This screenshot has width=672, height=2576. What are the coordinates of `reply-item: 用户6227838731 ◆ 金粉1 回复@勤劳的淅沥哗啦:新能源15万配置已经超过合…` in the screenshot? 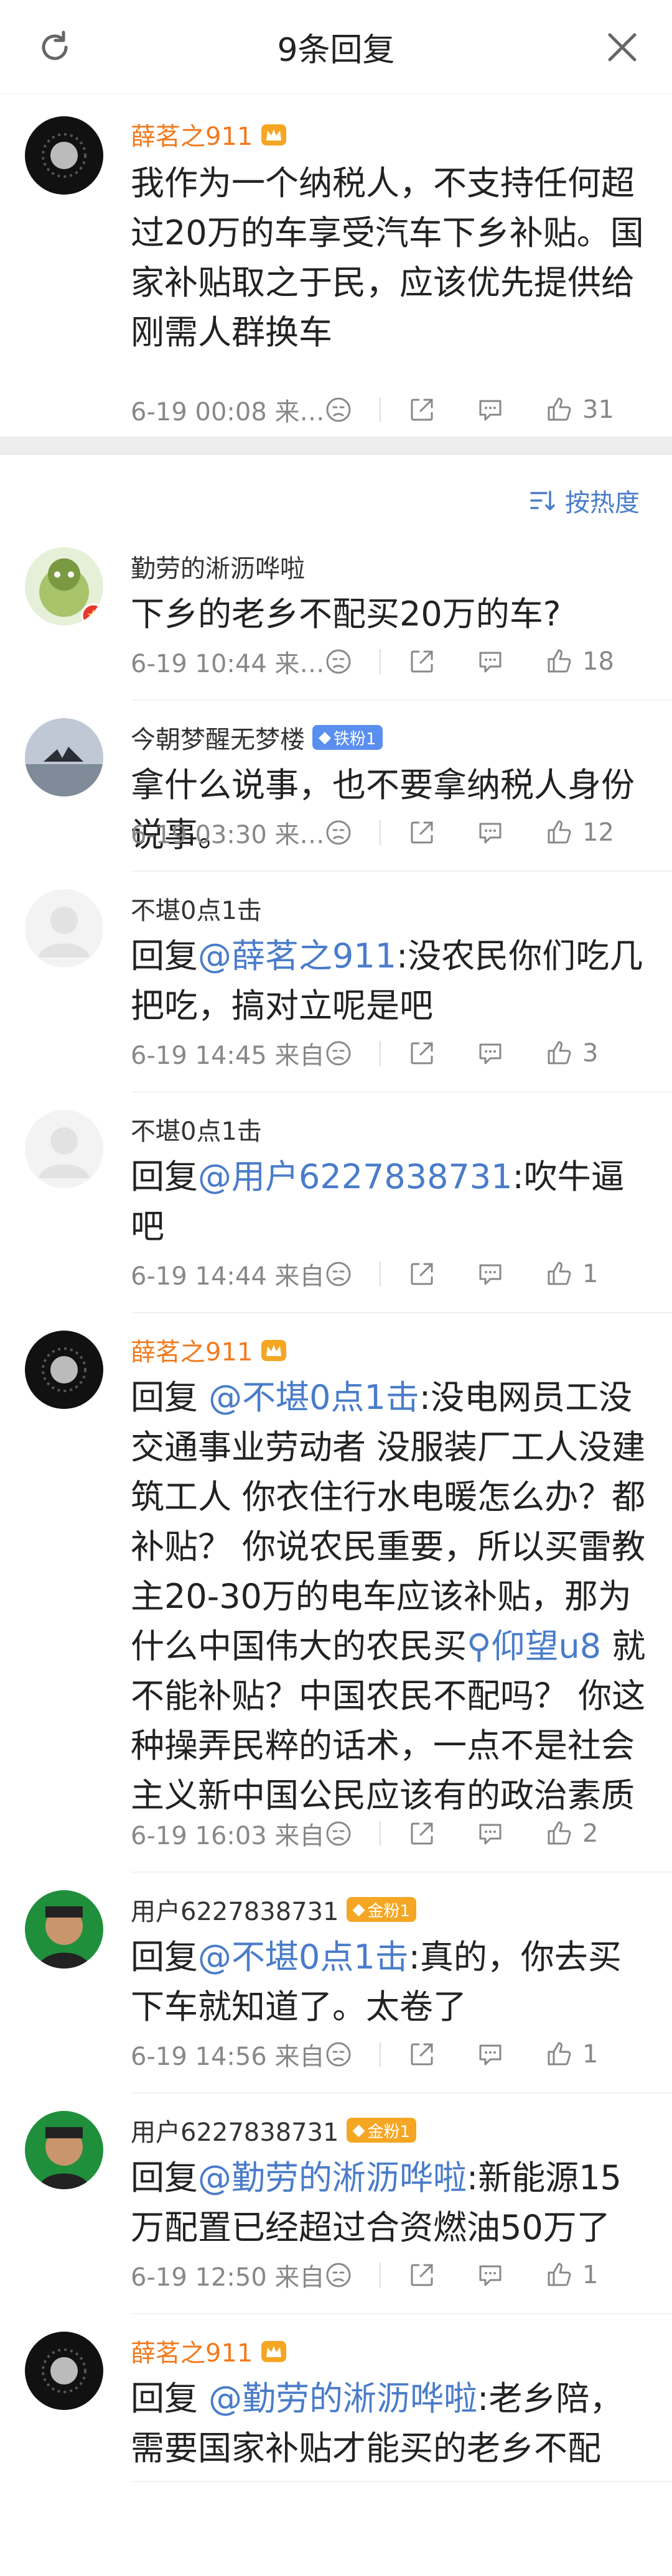 It's located at (336, 2204).